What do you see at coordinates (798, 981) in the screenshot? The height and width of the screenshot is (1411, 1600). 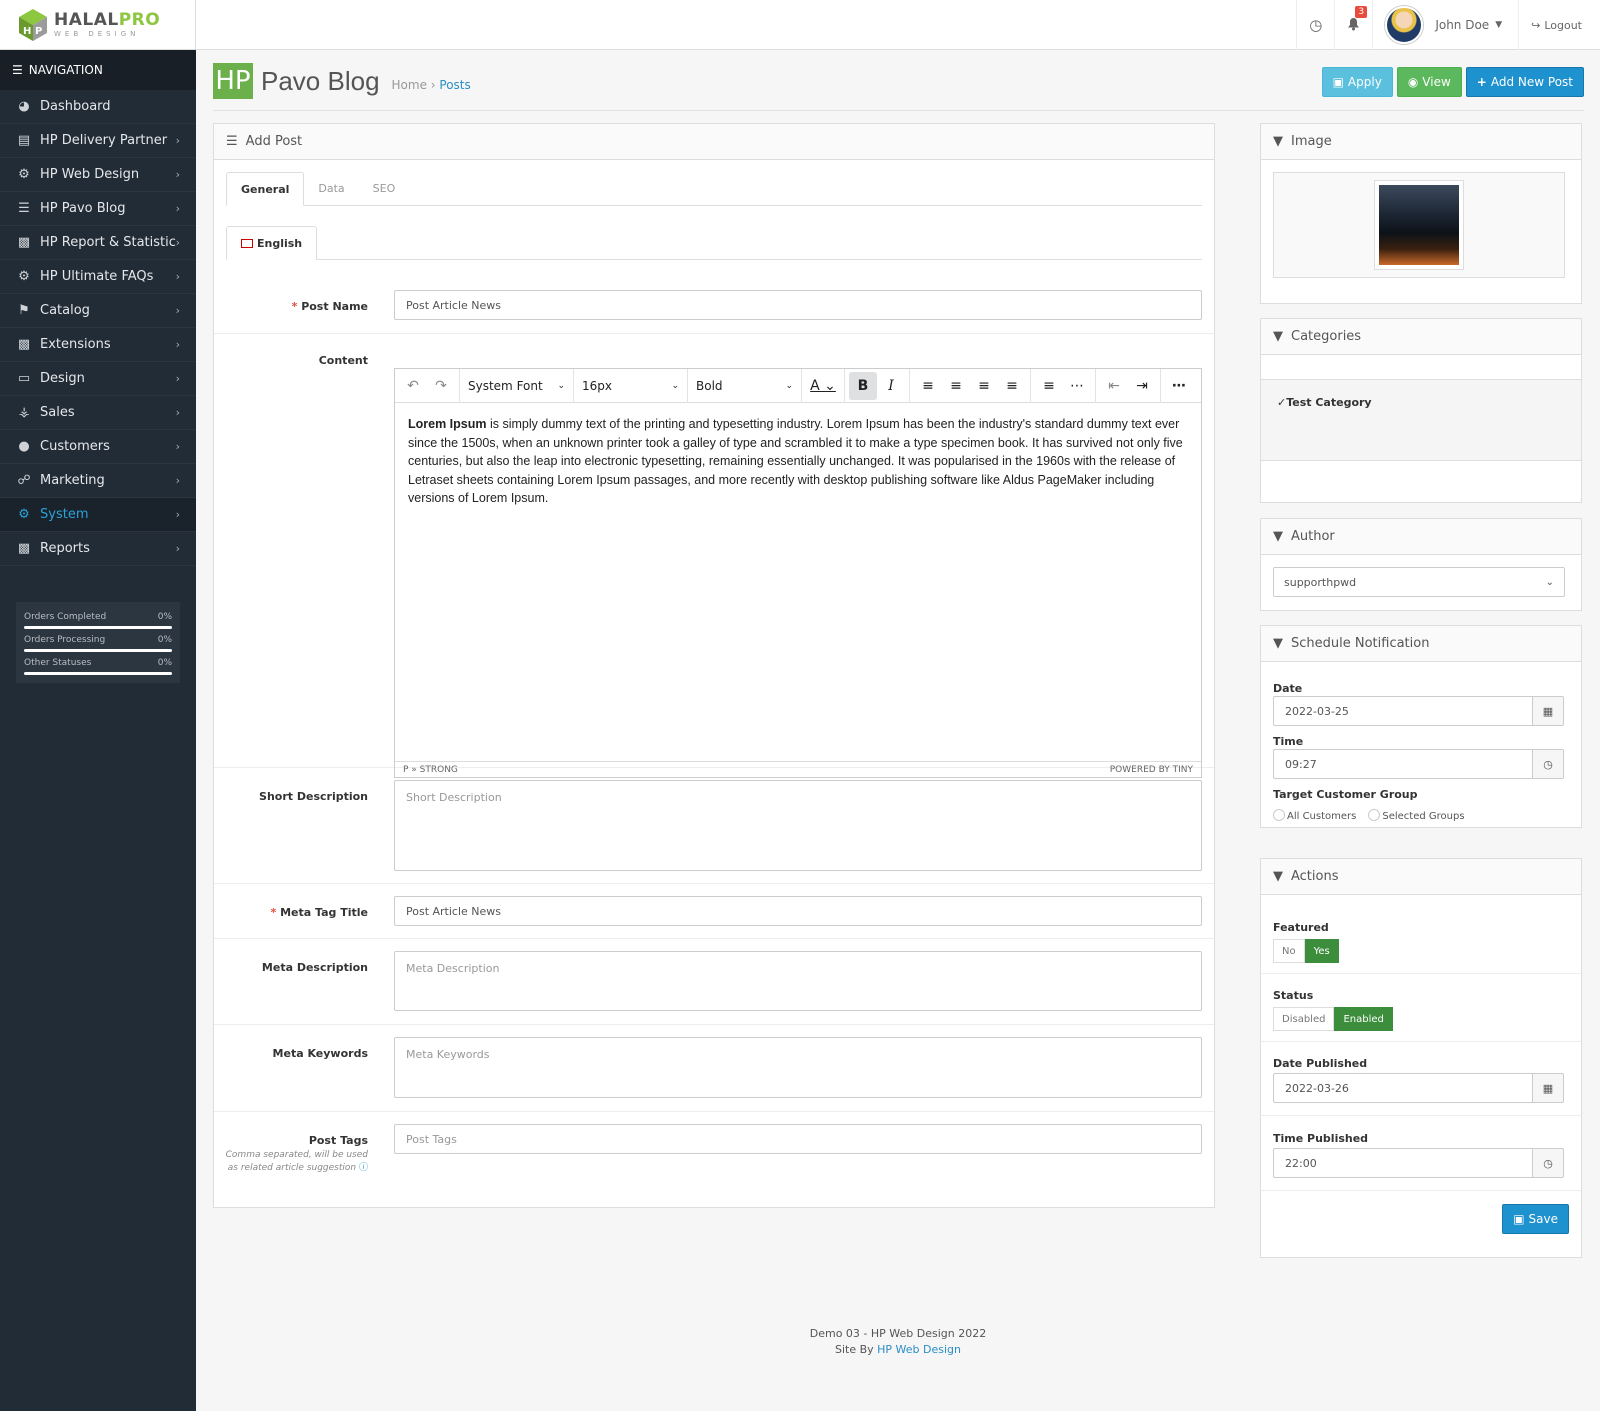 I see `meta-description-textarea: Meta Description` at bounding box center [798, 981].